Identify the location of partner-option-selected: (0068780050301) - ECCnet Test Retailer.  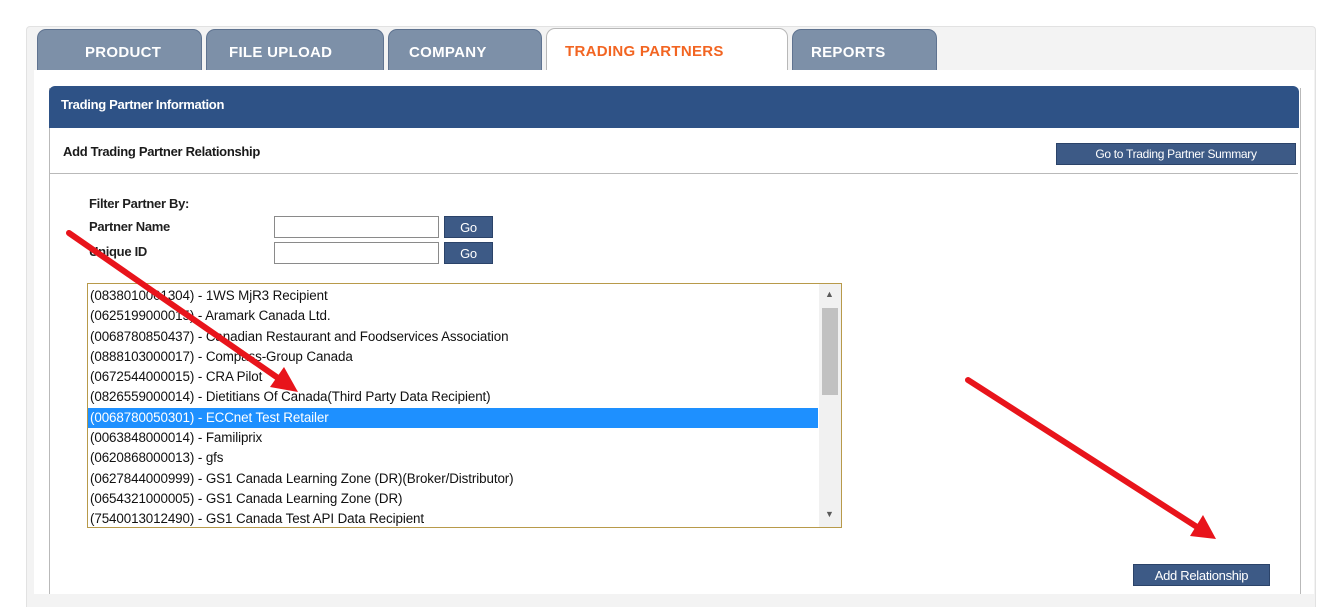
(453, 418).